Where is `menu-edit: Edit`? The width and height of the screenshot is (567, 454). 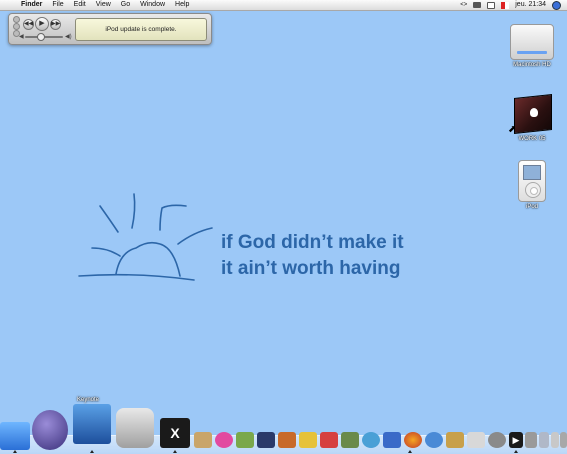
menu-edit: Edit is located at coordinates (80, 5).